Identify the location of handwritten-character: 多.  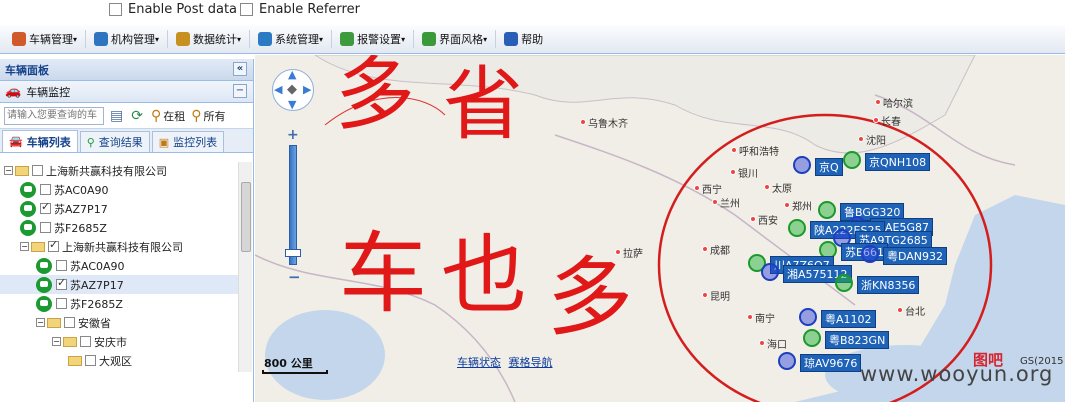
(375, 98).